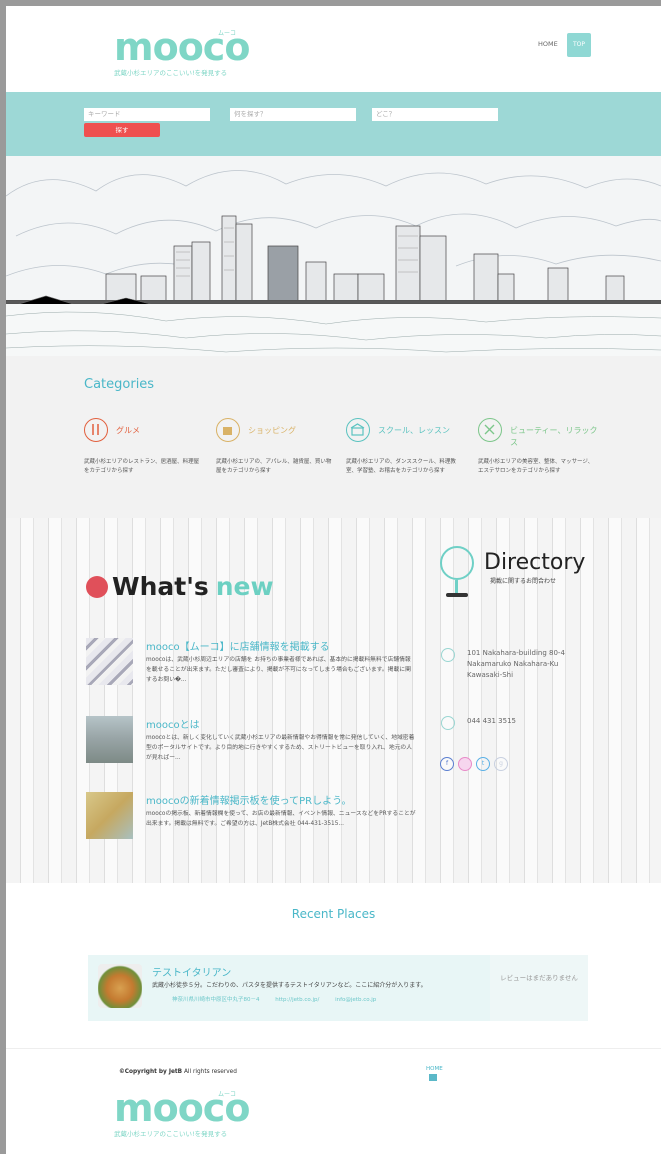  I want to click on social-links: f t g, so click(476, 764).